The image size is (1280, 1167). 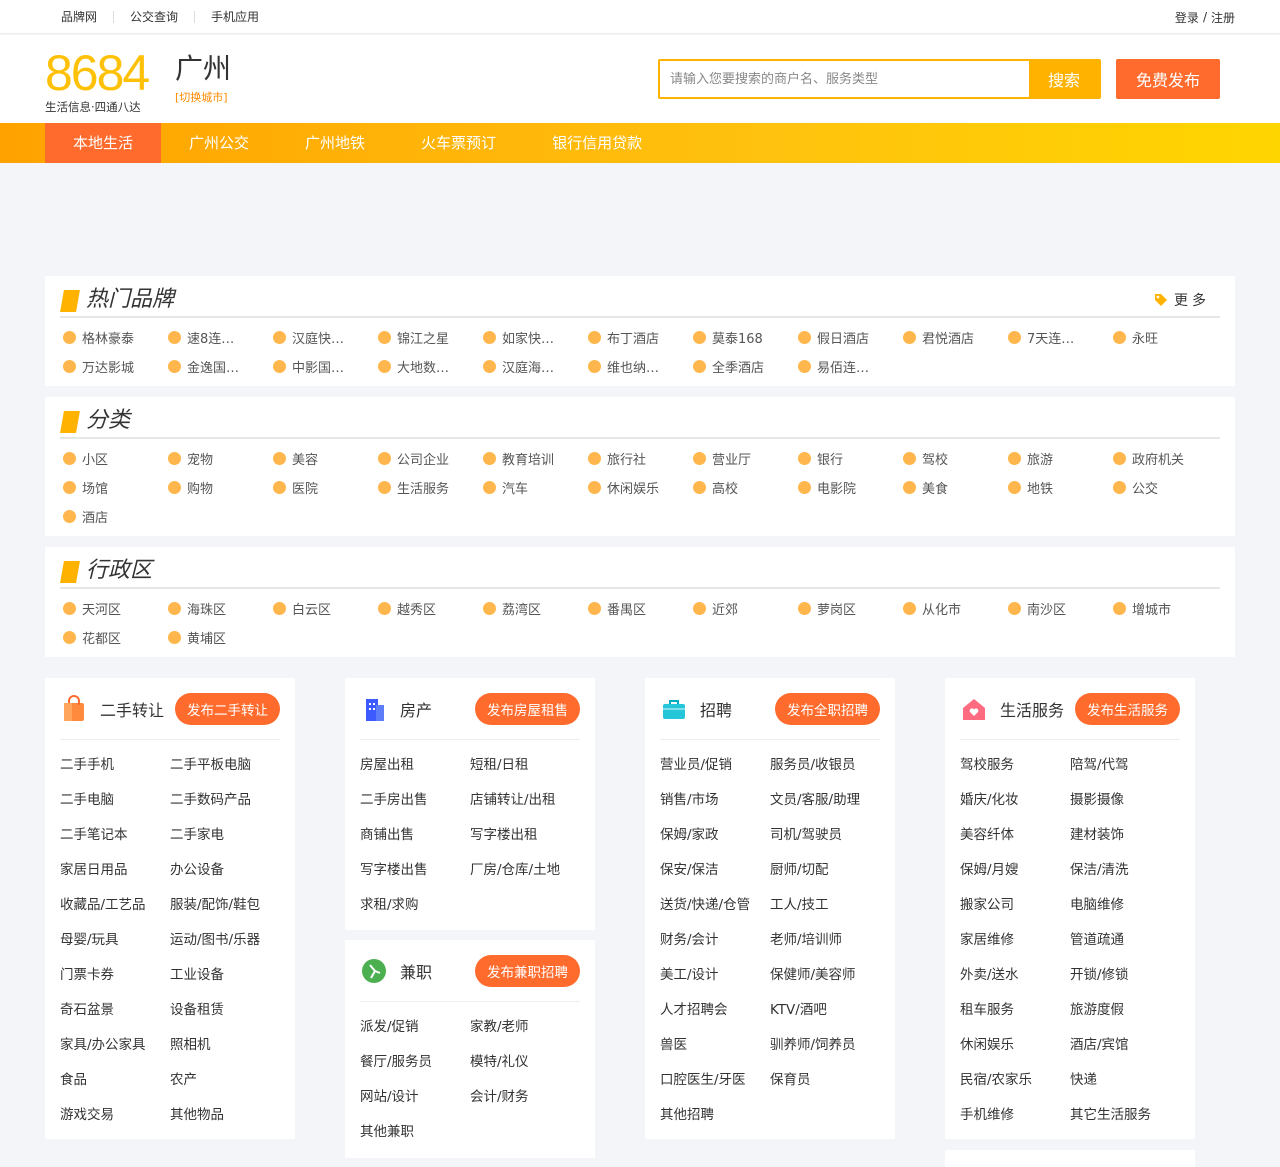 What do you see at coordinates (742, 458) in the screenshot?
I see `category-item: 营业厅` at bounding box center [742, 458].